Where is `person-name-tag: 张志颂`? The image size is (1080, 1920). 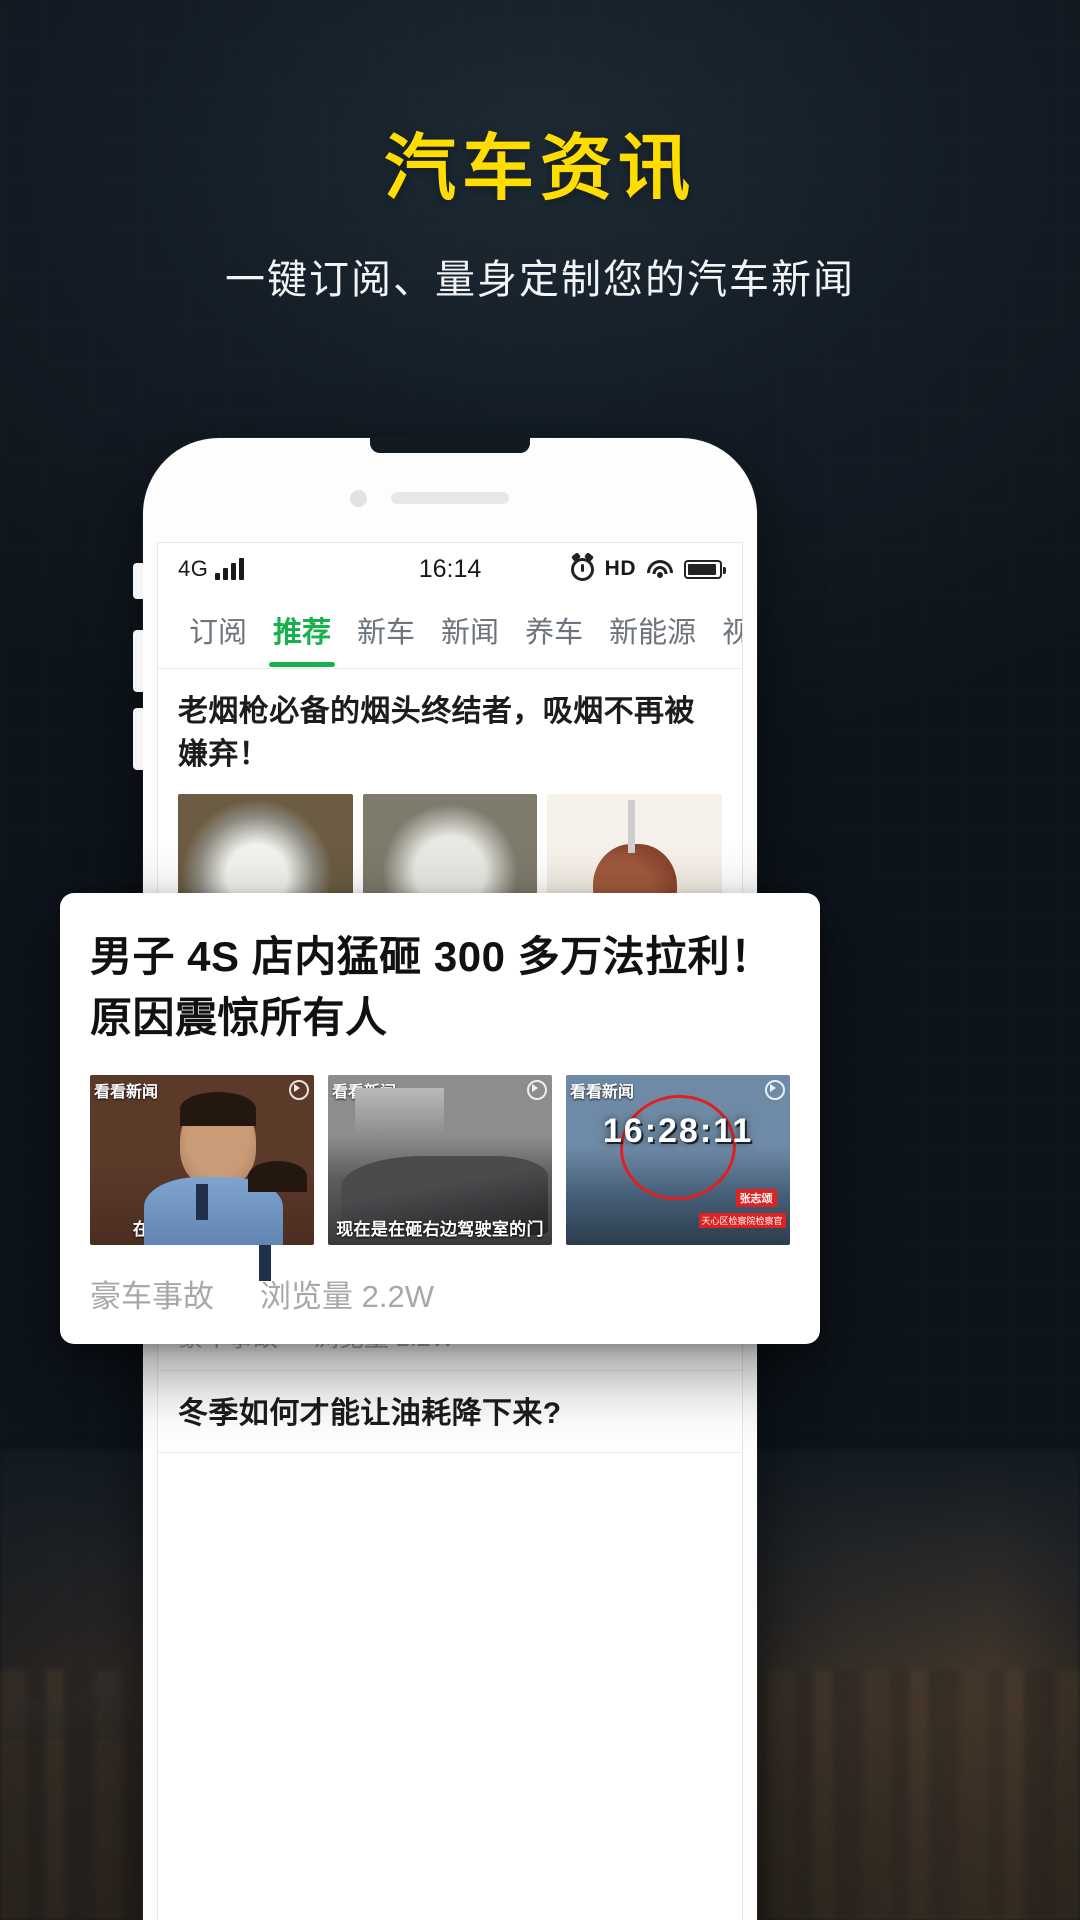
person-name-tag: 张志颂 is located at coordinates (756, 1198).